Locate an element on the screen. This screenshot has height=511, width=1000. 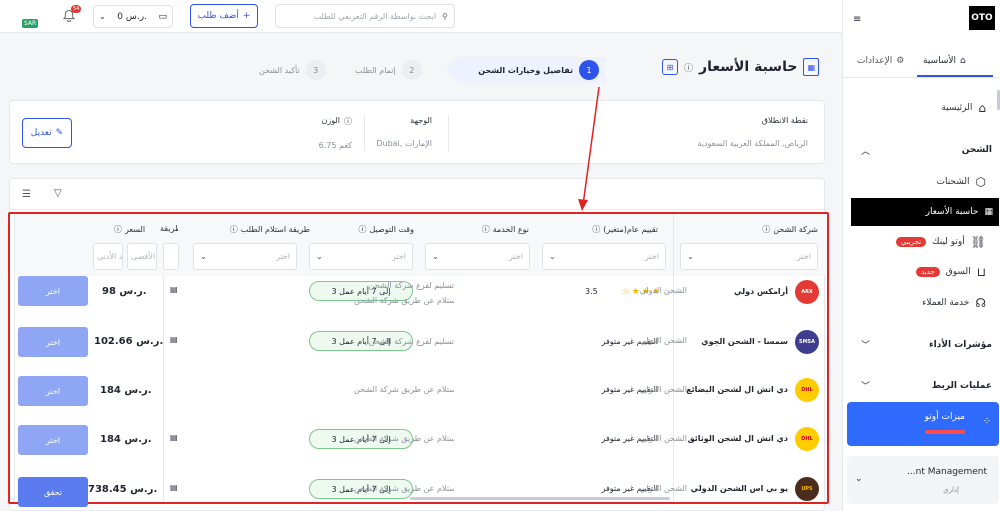
sidebar-item-price-calculator: حاسبة الأسعار ▦ is located at coordinates (925, 212).